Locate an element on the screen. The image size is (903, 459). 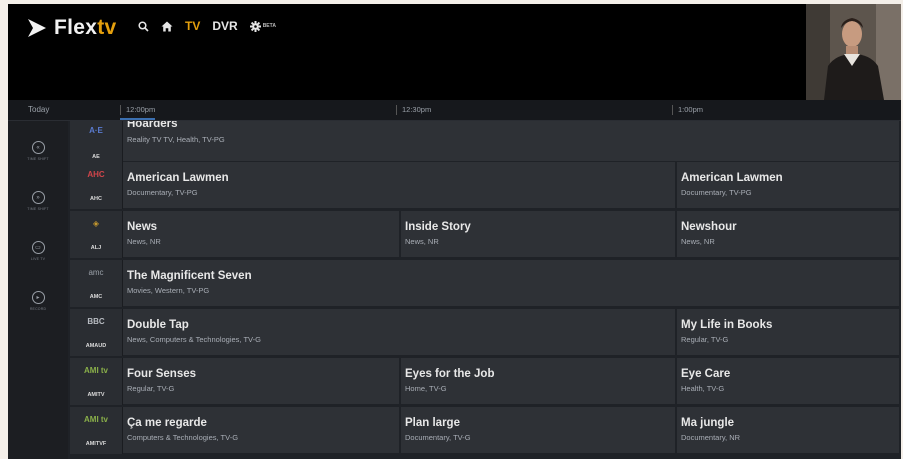
side-btn-live: ▭ LIVE TV is located at coordinates (38, 251).